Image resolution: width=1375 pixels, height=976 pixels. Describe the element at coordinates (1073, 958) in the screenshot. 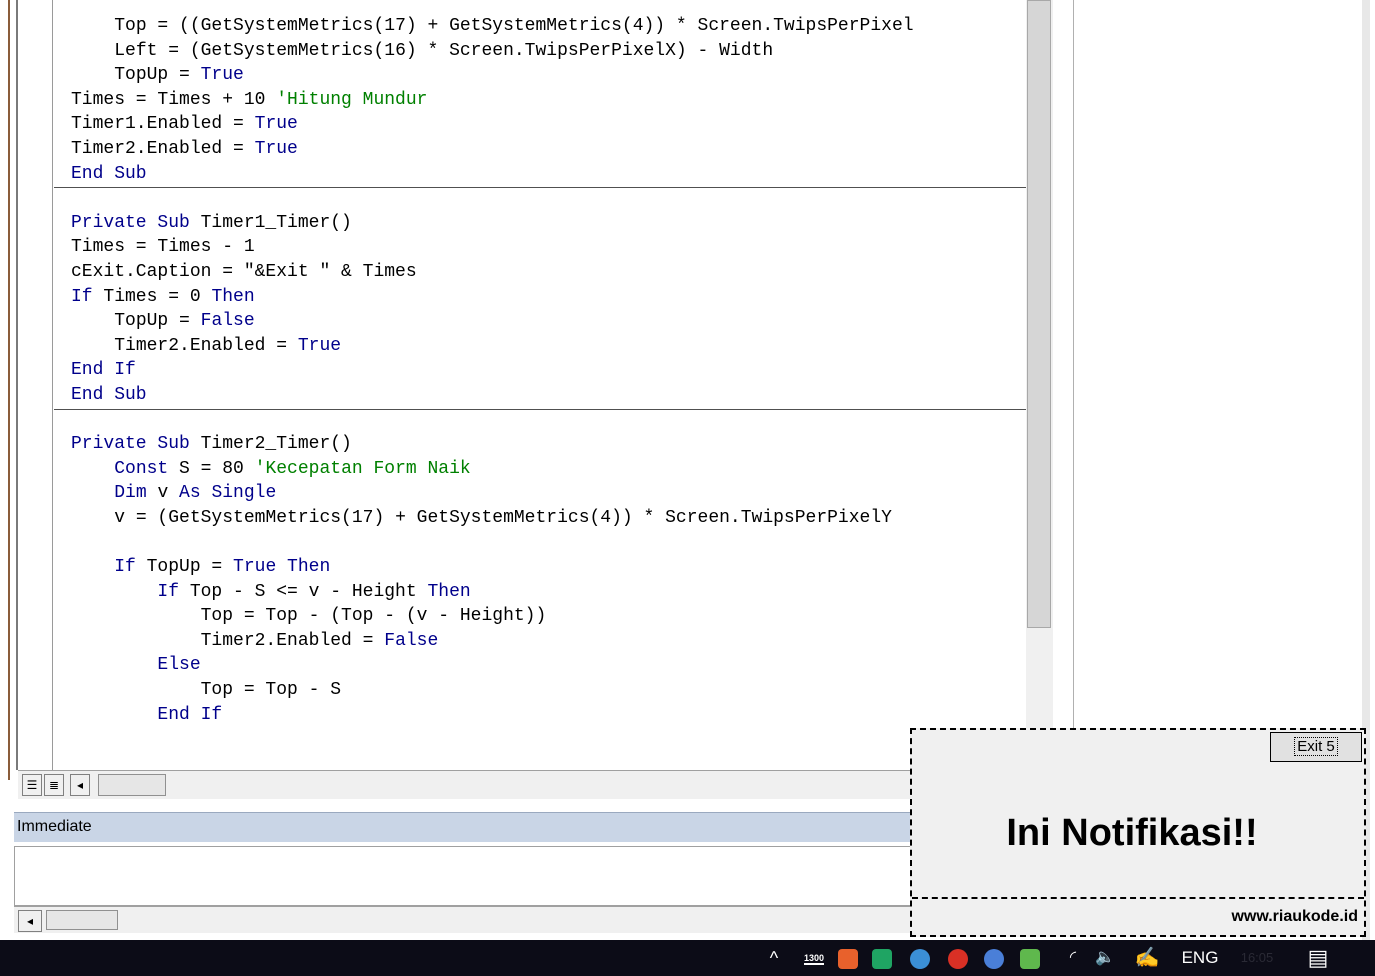

I see `wifi-icon: ◜` at that location.